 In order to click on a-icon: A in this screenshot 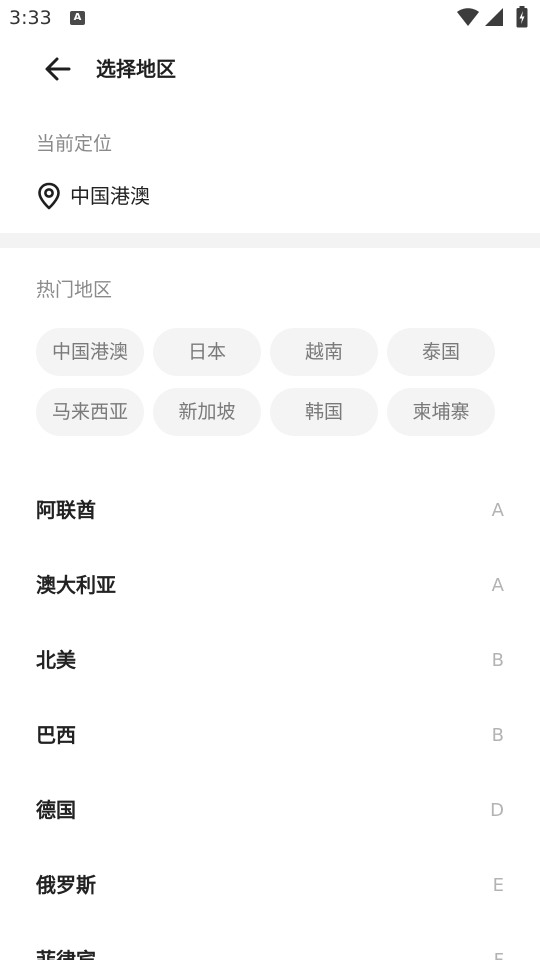, I will do `click(77, 18)`.